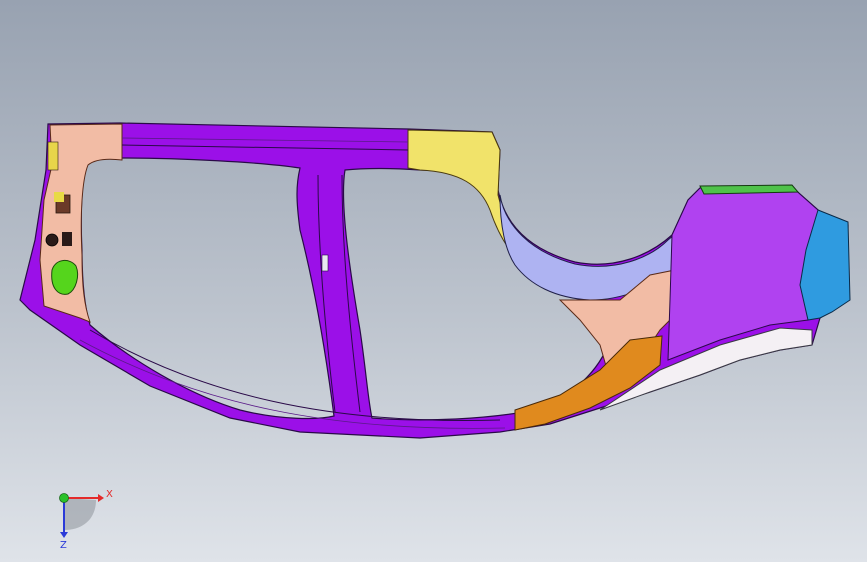 The width and height of the screenshot is (867, 562). Describe the element at coordinates (109, 494) in the screenshot. I see `x-axis-label: X` at that location.